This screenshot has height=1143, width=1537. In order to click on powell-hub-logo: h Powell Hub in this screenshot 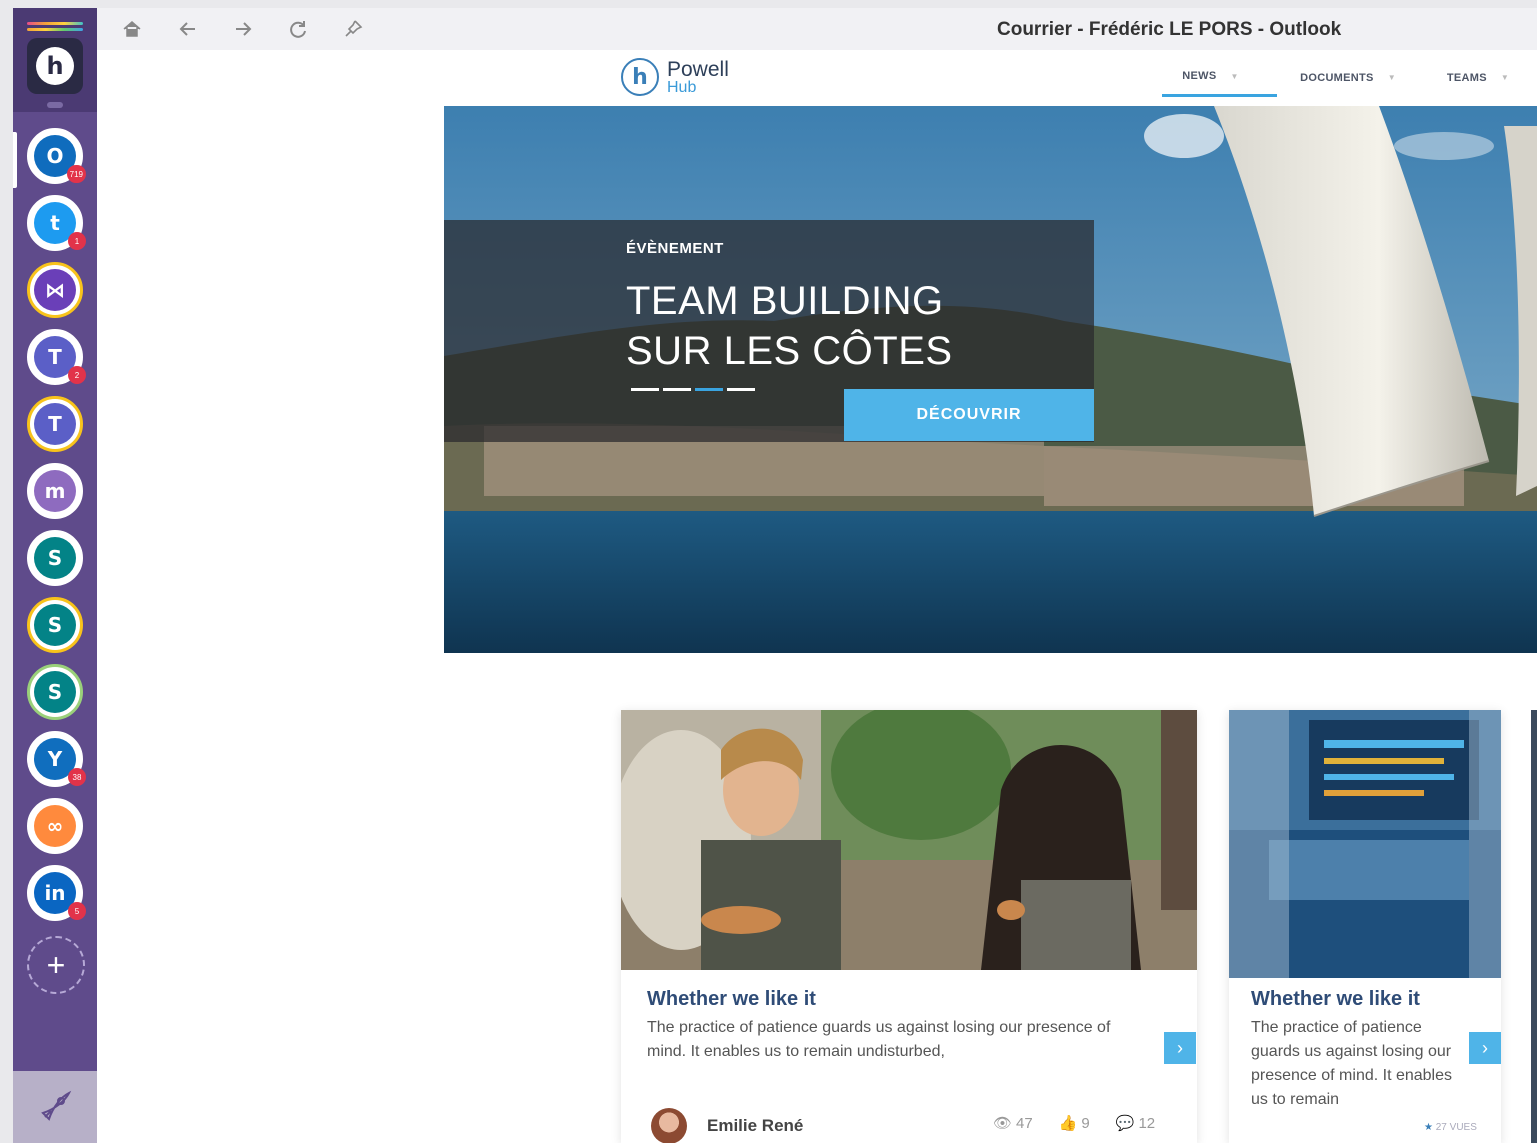, I will do `click(675, 77)`.